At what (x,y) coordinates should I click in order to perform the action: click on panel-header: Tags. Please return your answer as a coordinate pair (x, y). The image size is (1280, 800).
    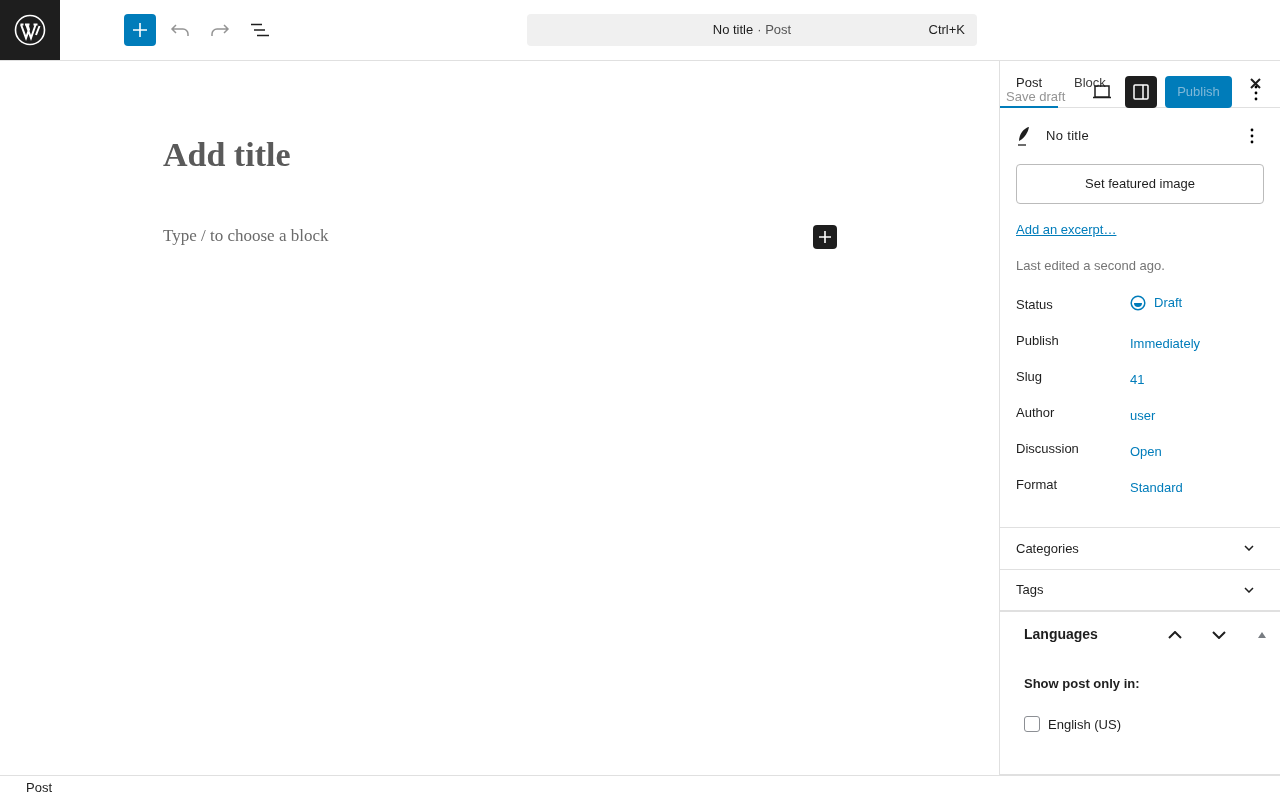
    Looking at the image, I should click on (1140, 590).